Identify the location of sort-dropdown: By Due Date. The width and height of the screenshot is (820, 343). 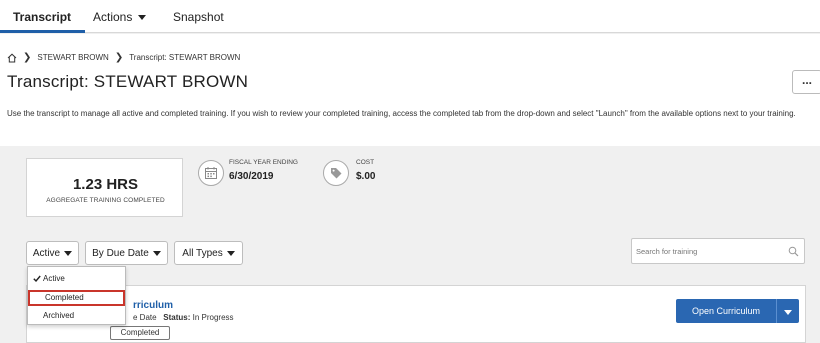
(126, 253).